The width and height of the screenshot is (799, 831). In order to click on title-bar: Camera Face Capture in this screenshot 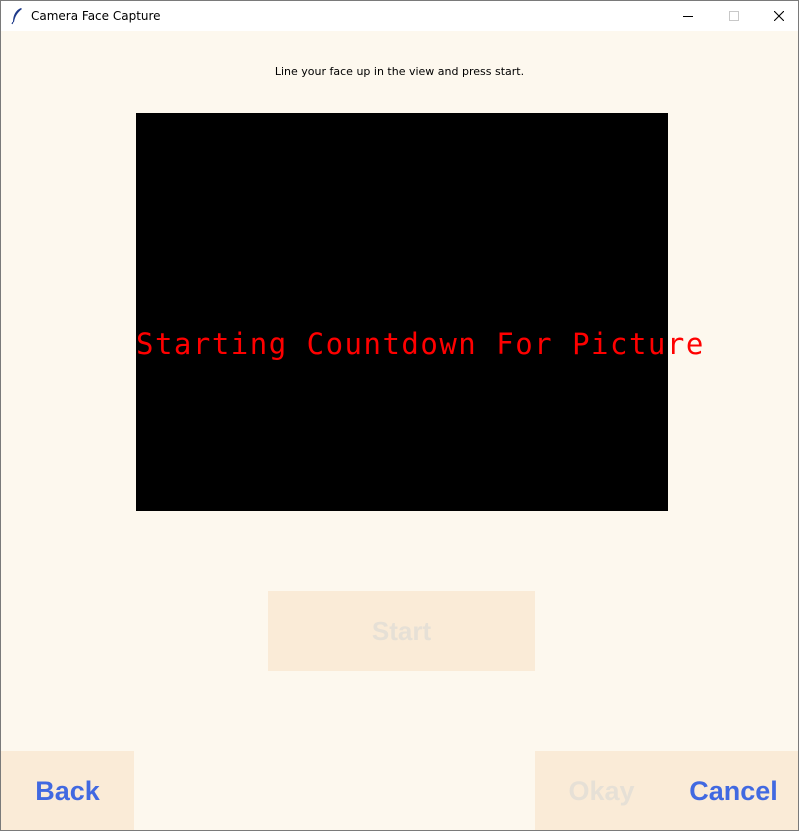, I will do `click(399, 16)`.